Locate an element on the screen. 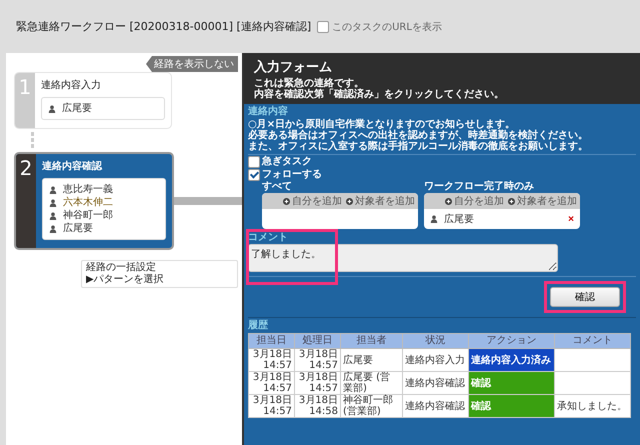  assignee-name: 神谷町一郎 is located at coordinates (88, 215).